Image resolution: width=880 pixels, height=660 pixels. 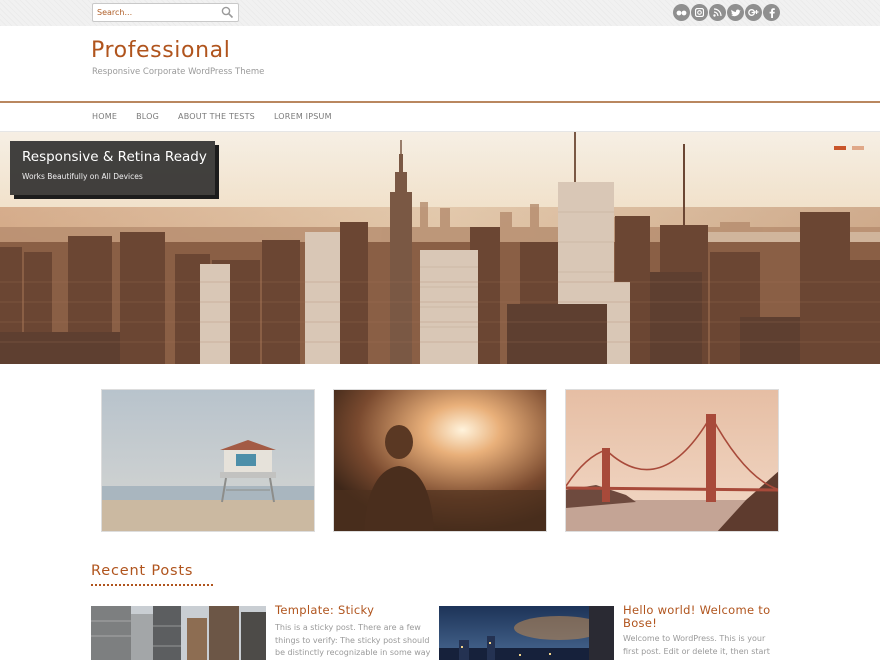 What do you see at coordinates (303, 116) in the screenshot?
I see `nav-item-lorem-ipsum: LOREM IPSUM` at bounding box center [303, 116].